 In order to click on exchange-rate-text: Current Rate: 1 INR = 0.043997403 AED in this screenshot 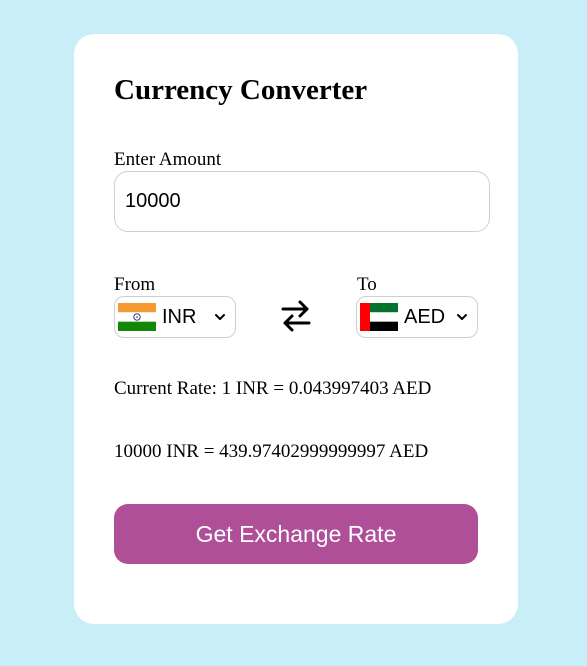, I will do `click(273, 388)`.